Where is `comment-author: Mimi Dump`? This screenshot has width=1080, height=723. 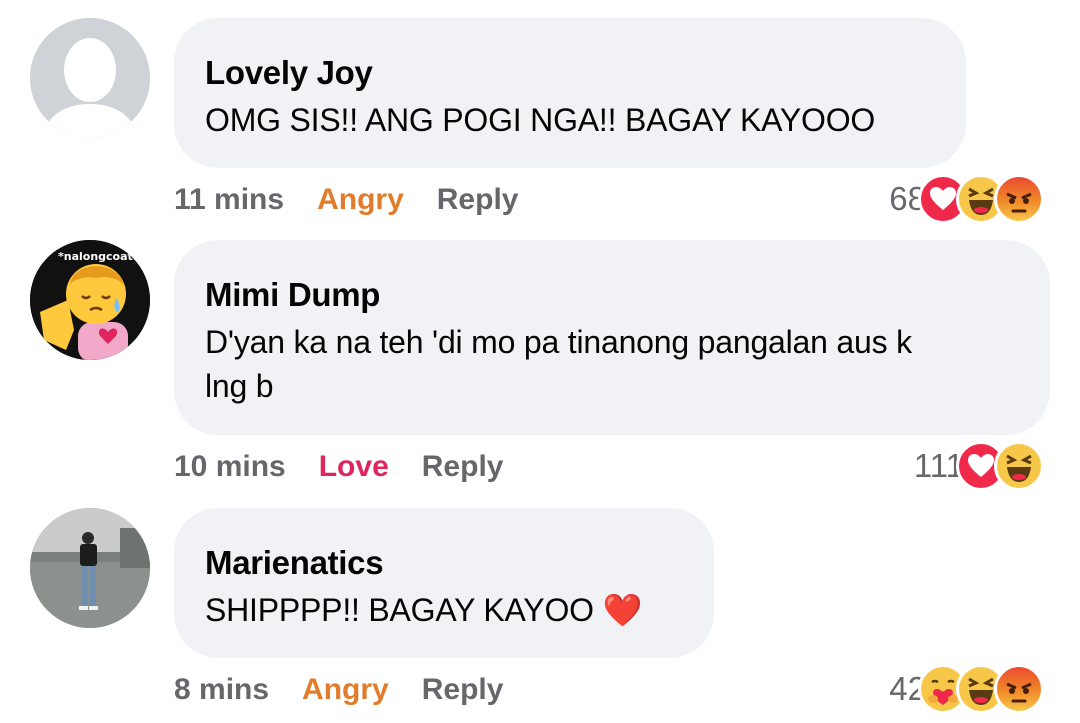
comment-author: Mimi Dump is located at coordinates (611, 295).